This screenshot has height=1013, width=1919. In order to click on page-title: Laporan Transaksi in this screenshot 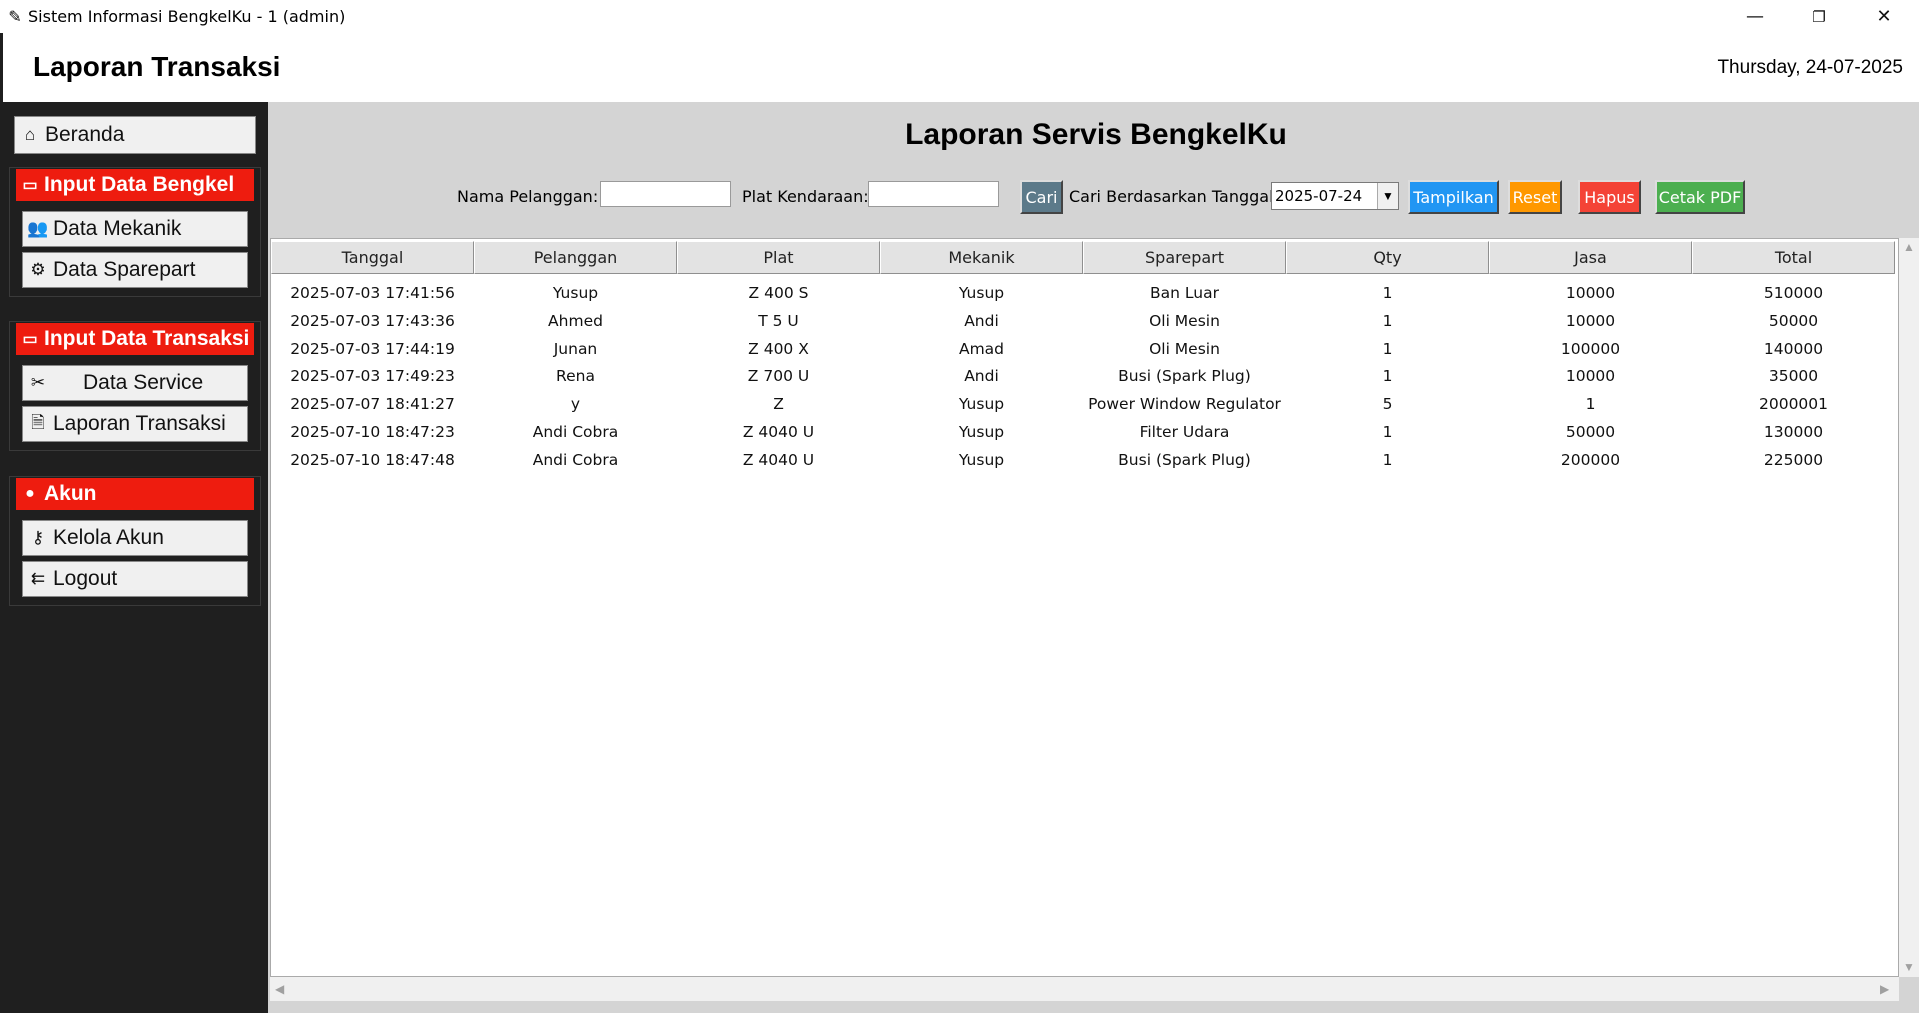, I will do `click(157, 66)`.